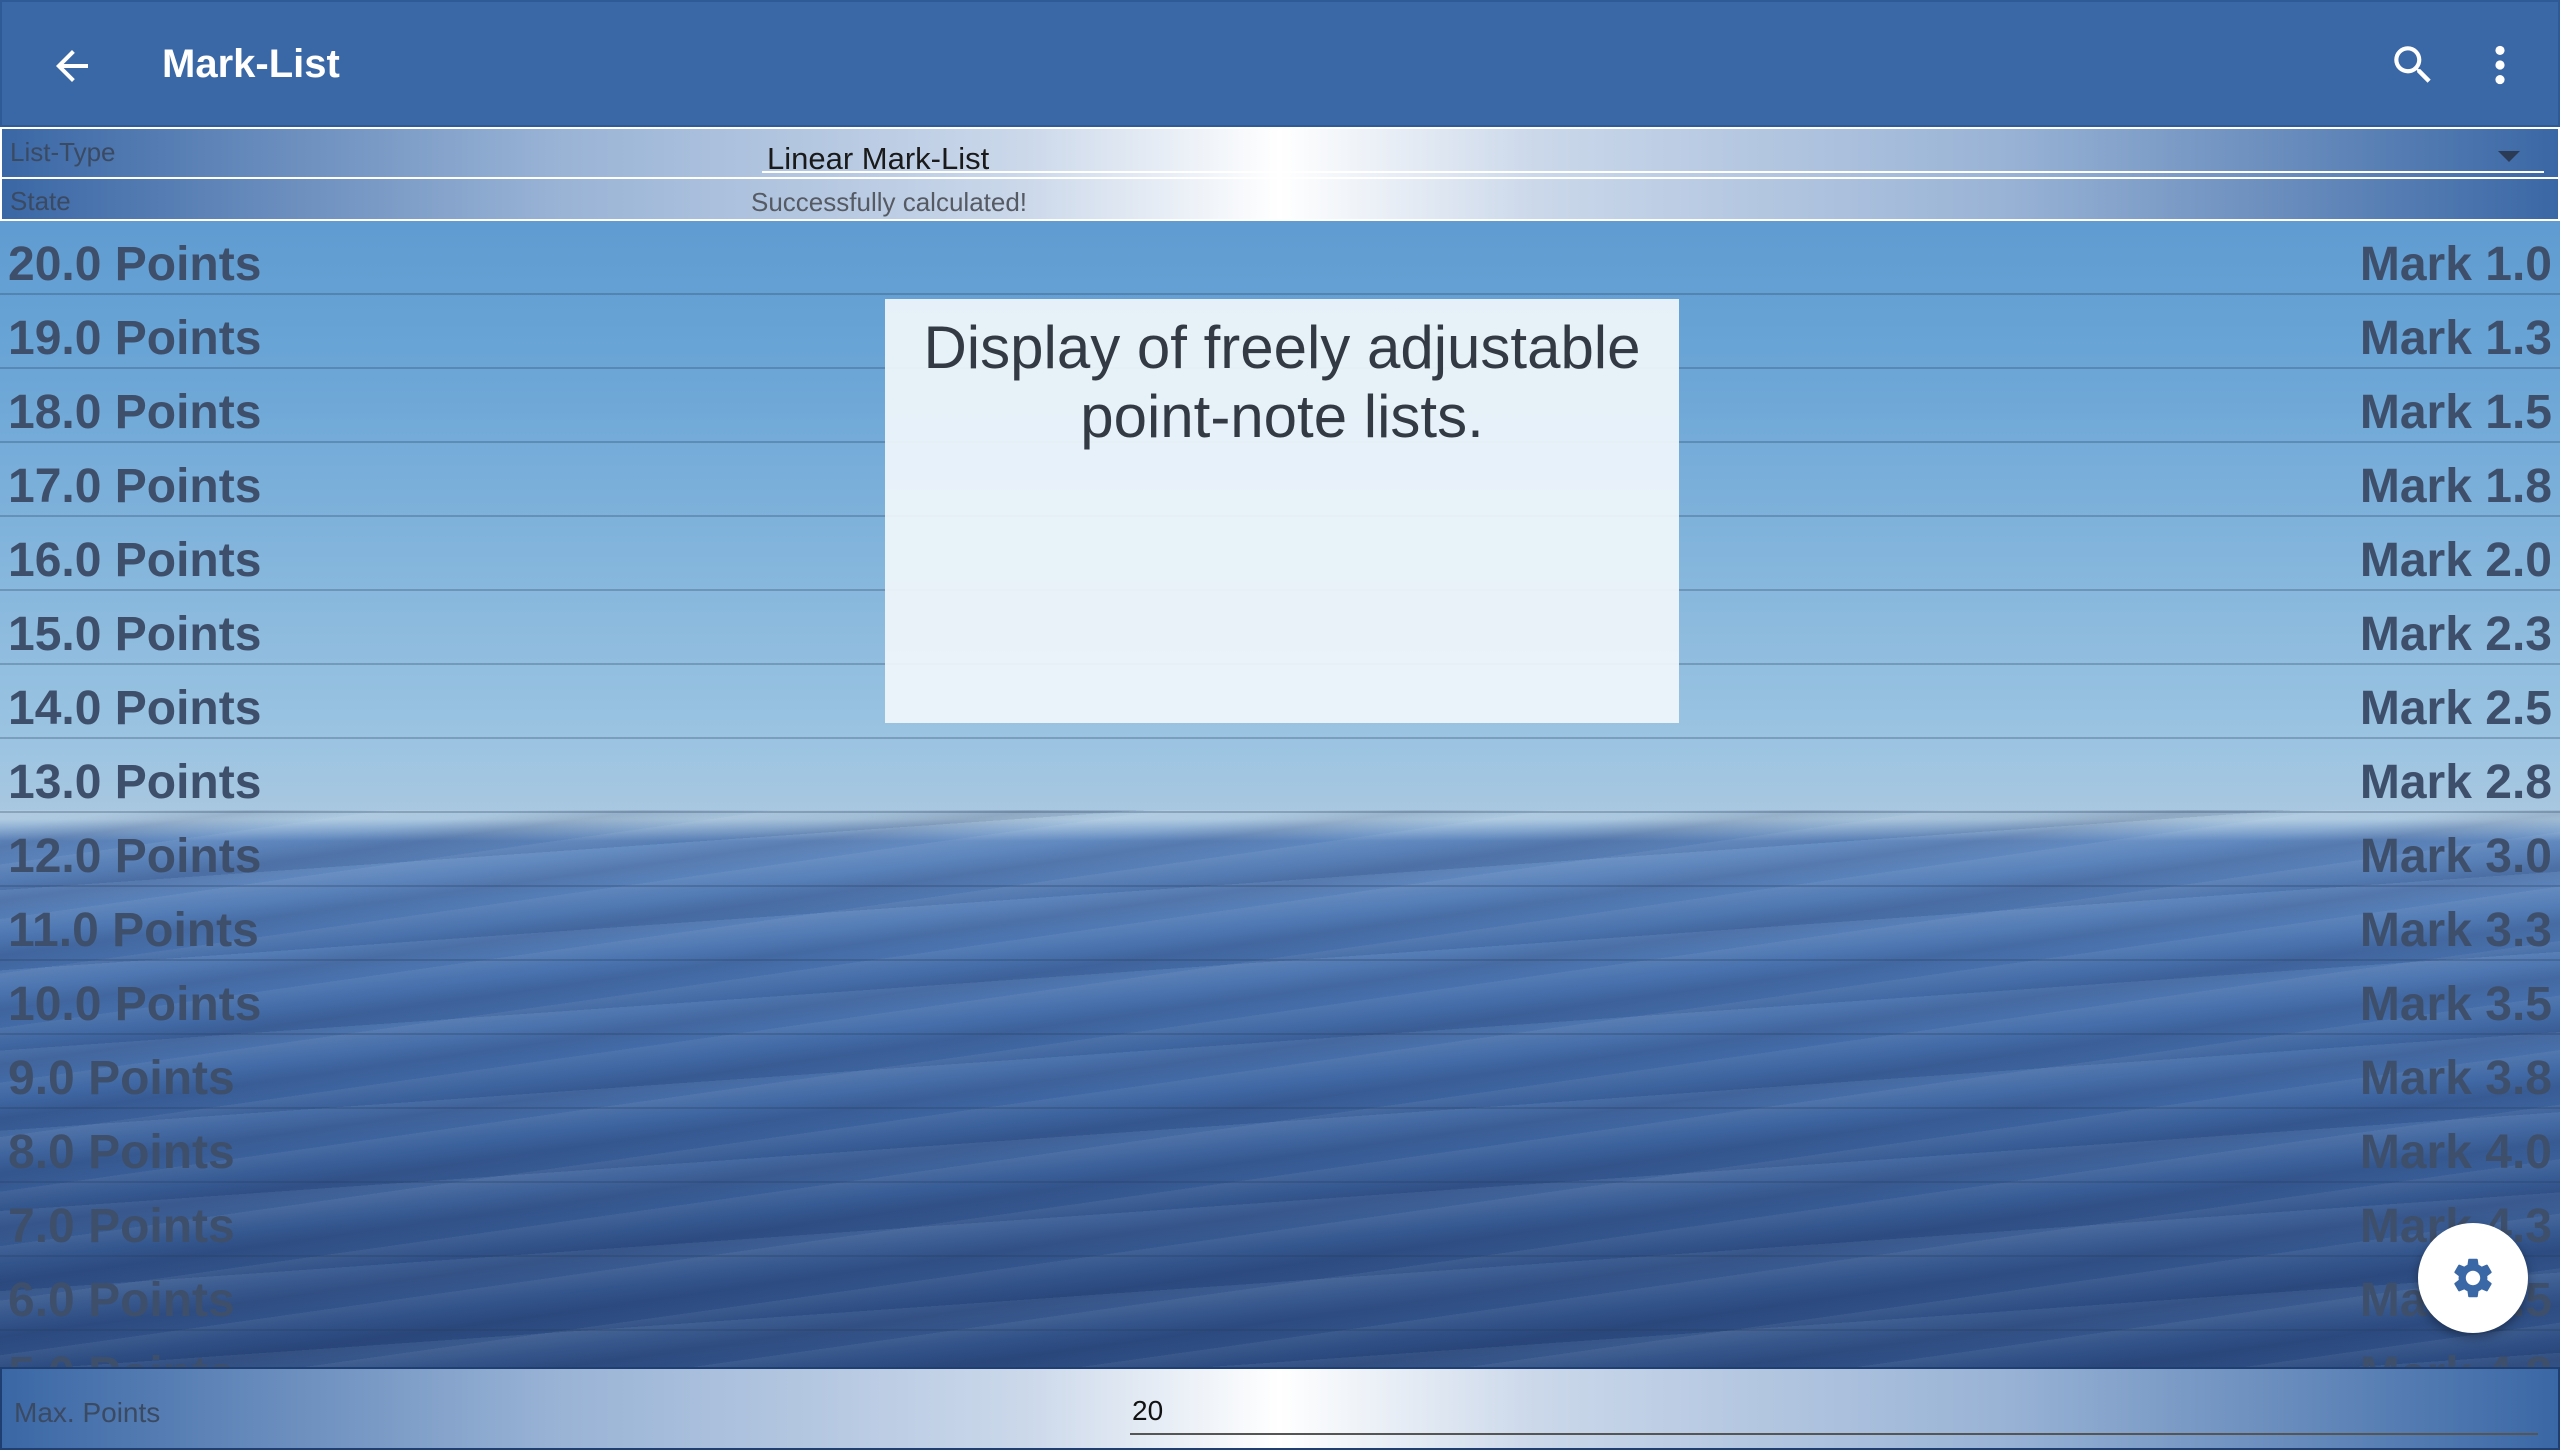  Describe the element at coordinates (1280, 776) in the screenshot. I see `list-item: 13.0 Points Mark 2.8` at that location.